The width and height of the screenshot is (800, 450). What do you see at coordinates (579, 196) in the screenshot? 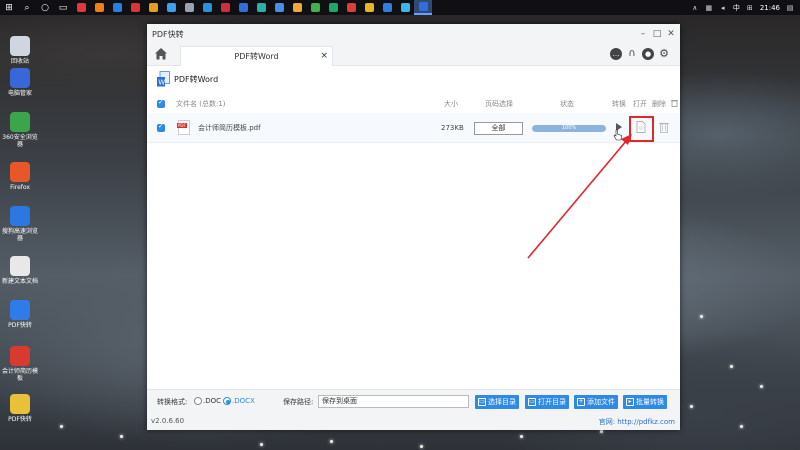
I see `annotation-arrow` at bounding box center [579, 196].